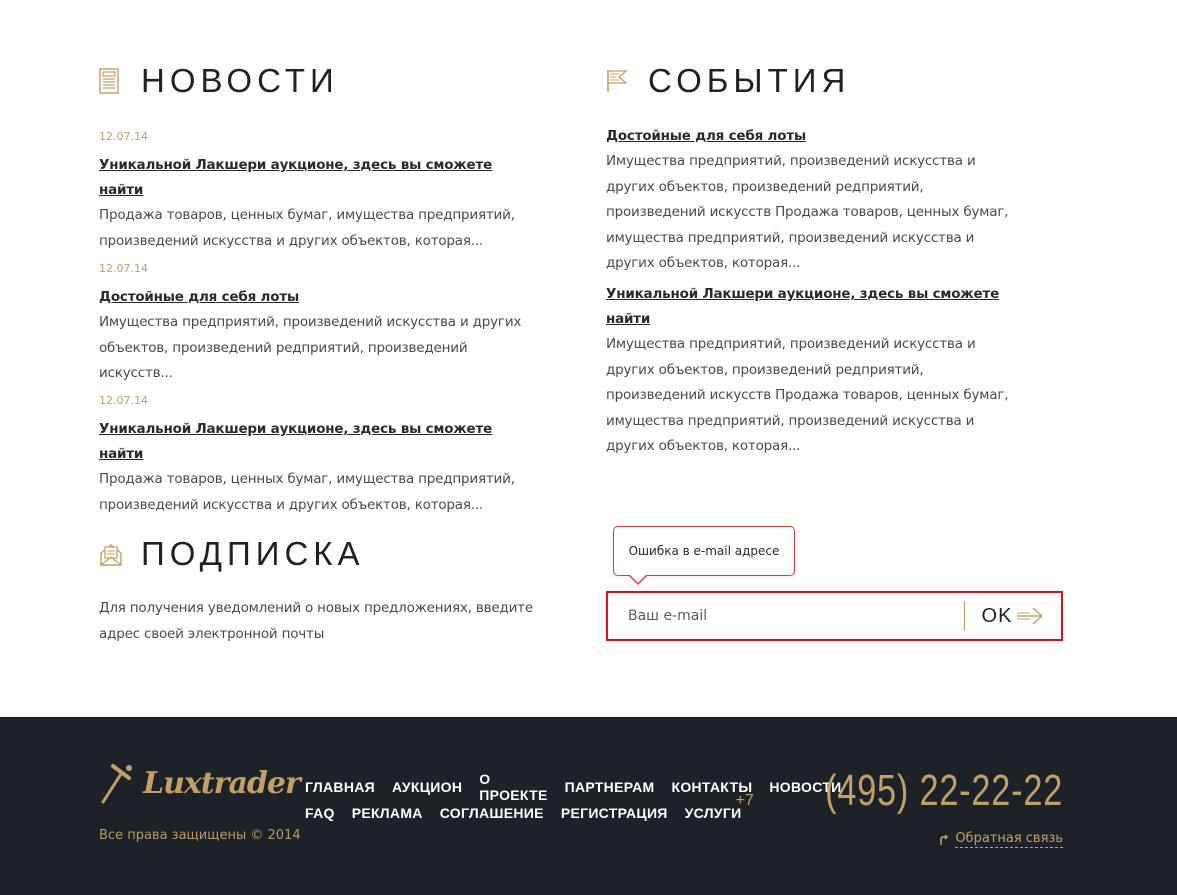 The height and width of the screenshot is (895, 1177). What do you see at coordinates (816, 136) in the screenshot?
I see `events-link: Достойные для себя лоты` at bounding box center [816, 136].